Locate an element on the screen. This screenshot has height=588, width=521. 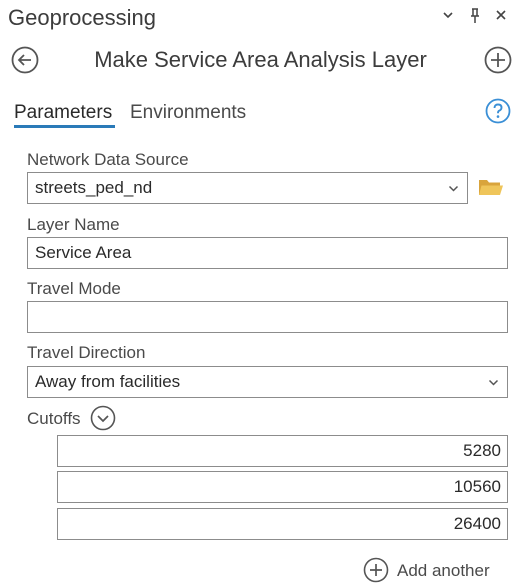
tool-title: Make Service Area Analysis Layer is located at coordinates (260, 59).